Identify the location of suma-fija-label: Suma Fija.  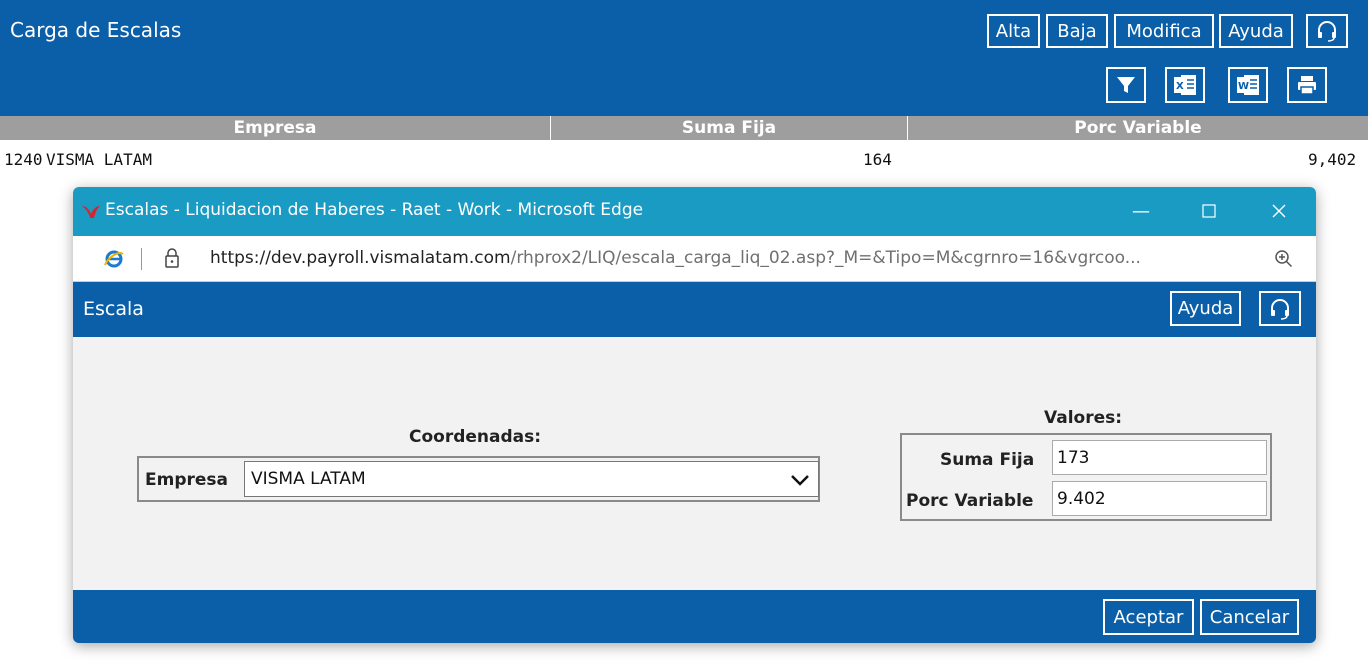
(987, 460).